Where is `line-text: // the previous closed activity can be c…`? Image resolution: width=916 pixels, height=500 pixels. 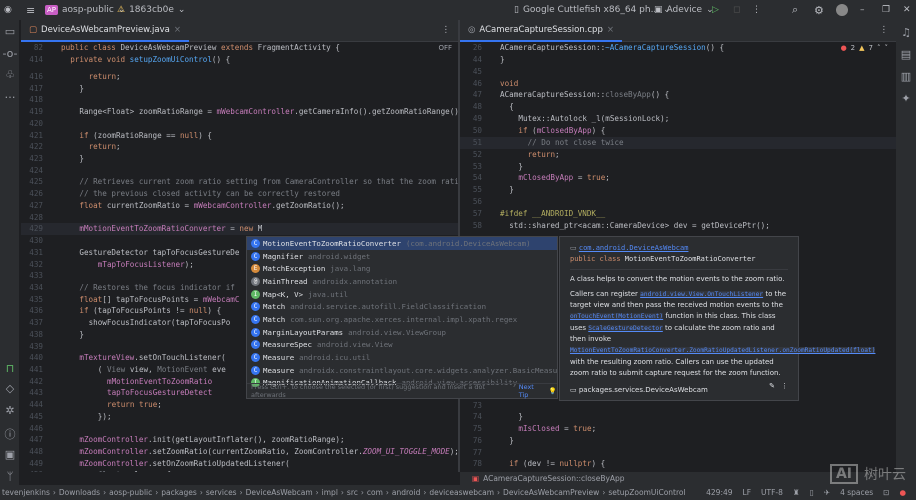 line-text: // the previous closed activity can be c… is located at coordinates (209, 194).